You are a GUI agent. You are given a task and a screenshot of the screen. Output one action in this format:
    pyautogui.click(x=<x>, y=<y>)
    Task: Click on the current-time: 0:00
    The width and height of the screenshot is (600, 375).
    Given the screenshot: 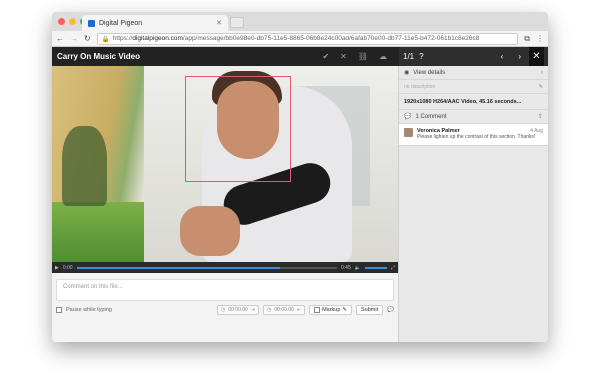 What is the action you would take?
    pyautogui.click(x=67, y=267)
    